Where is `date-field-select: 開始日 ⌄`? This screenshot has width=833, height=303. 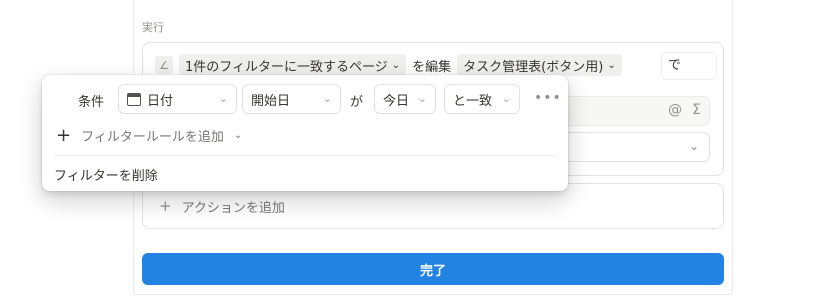
date-field-select: 開始日 ⌄ is located at coordinates (291, 99).